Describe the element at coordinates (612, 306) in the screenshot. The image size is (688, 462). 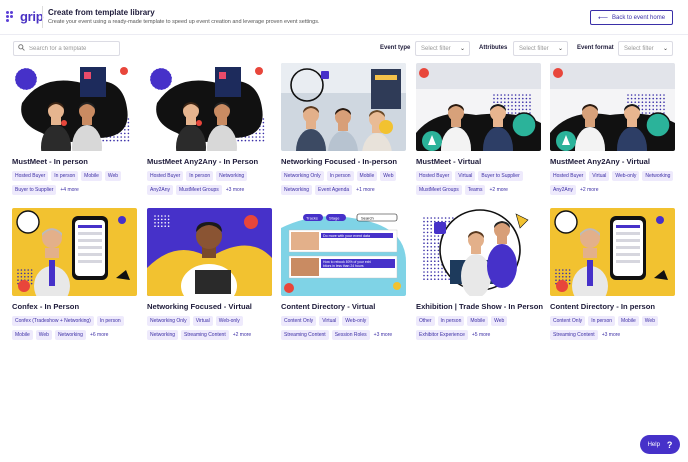
I see `template-title: Content Directory - In person` at that location.